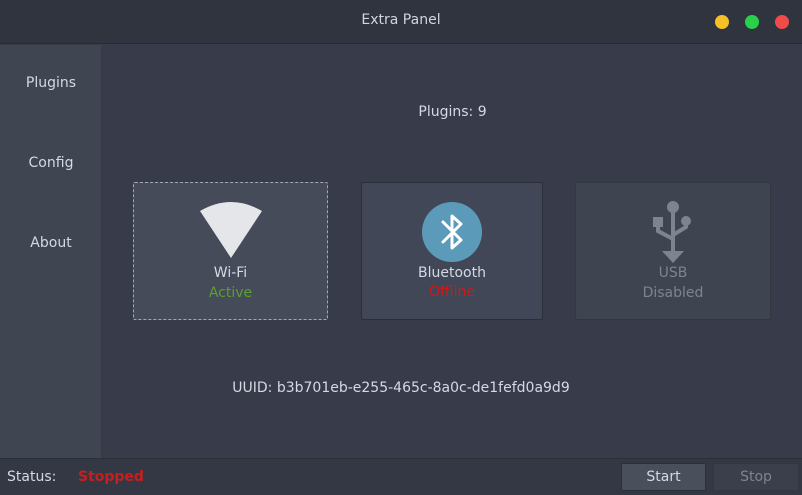 This screenshot has height=495, width=802. Describe the element at coordinates (663, 477) in the screenshot. I see `start-button: Start` at that location.